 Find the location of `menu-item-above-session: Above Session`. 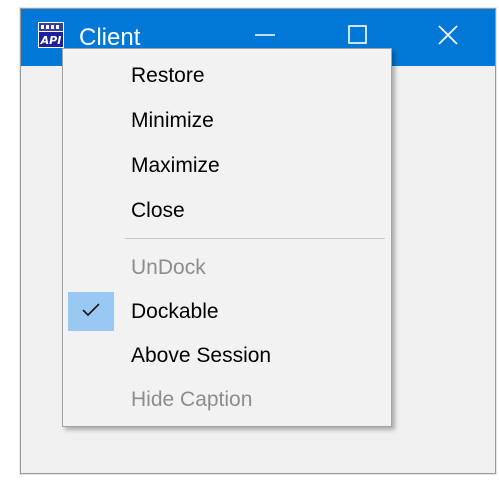

menu-item-above-session: Above Session is located at coordinates (227, 356).